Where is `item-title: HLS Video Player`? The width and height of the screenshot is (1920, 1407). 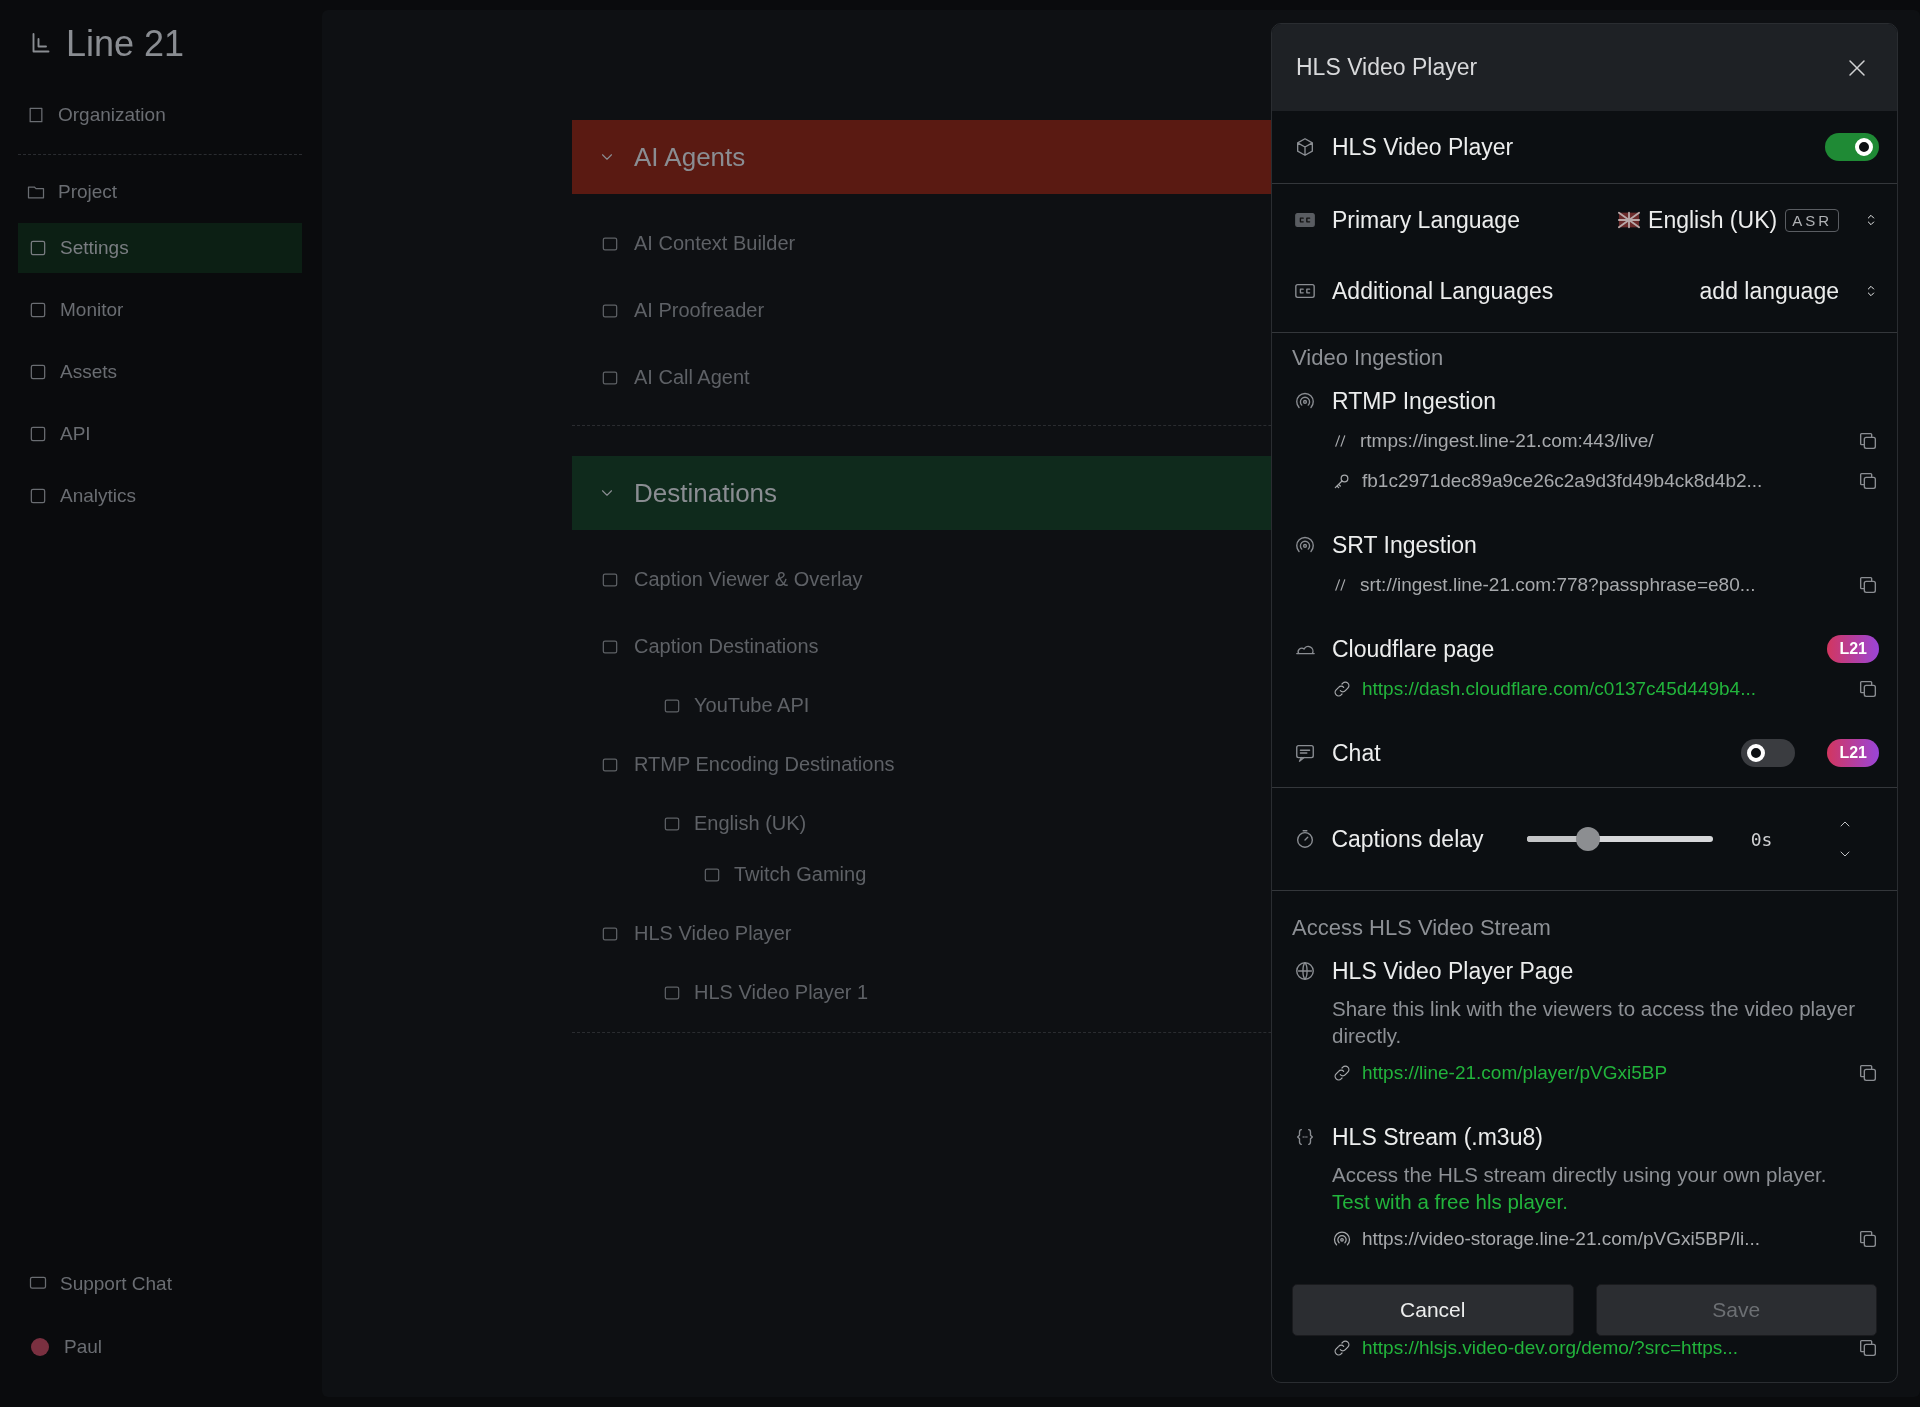
item-title: HLS Video Player is located at coordinates (713, 933).